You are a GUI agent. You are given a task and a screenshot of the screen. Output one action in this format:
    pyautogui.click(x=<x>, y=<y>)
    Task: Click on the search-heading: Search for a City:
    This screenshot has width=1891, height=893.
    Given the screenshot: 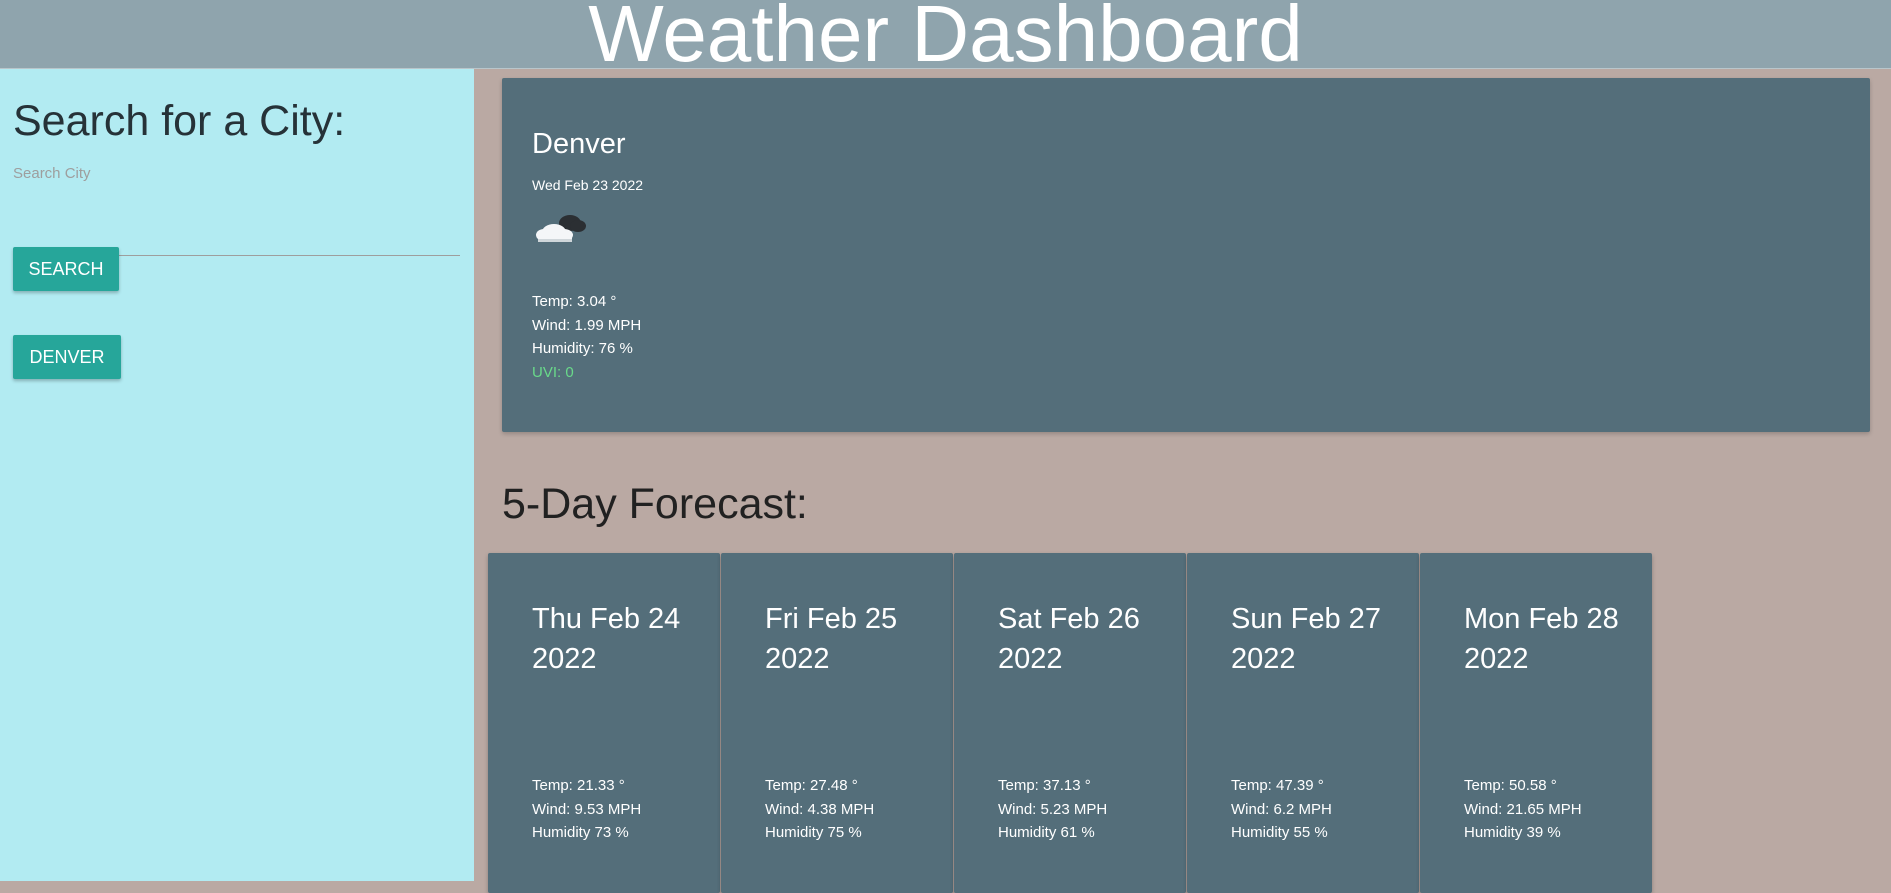 What is the action you would take?
    pyautogui.click(x=179, y=121)
    